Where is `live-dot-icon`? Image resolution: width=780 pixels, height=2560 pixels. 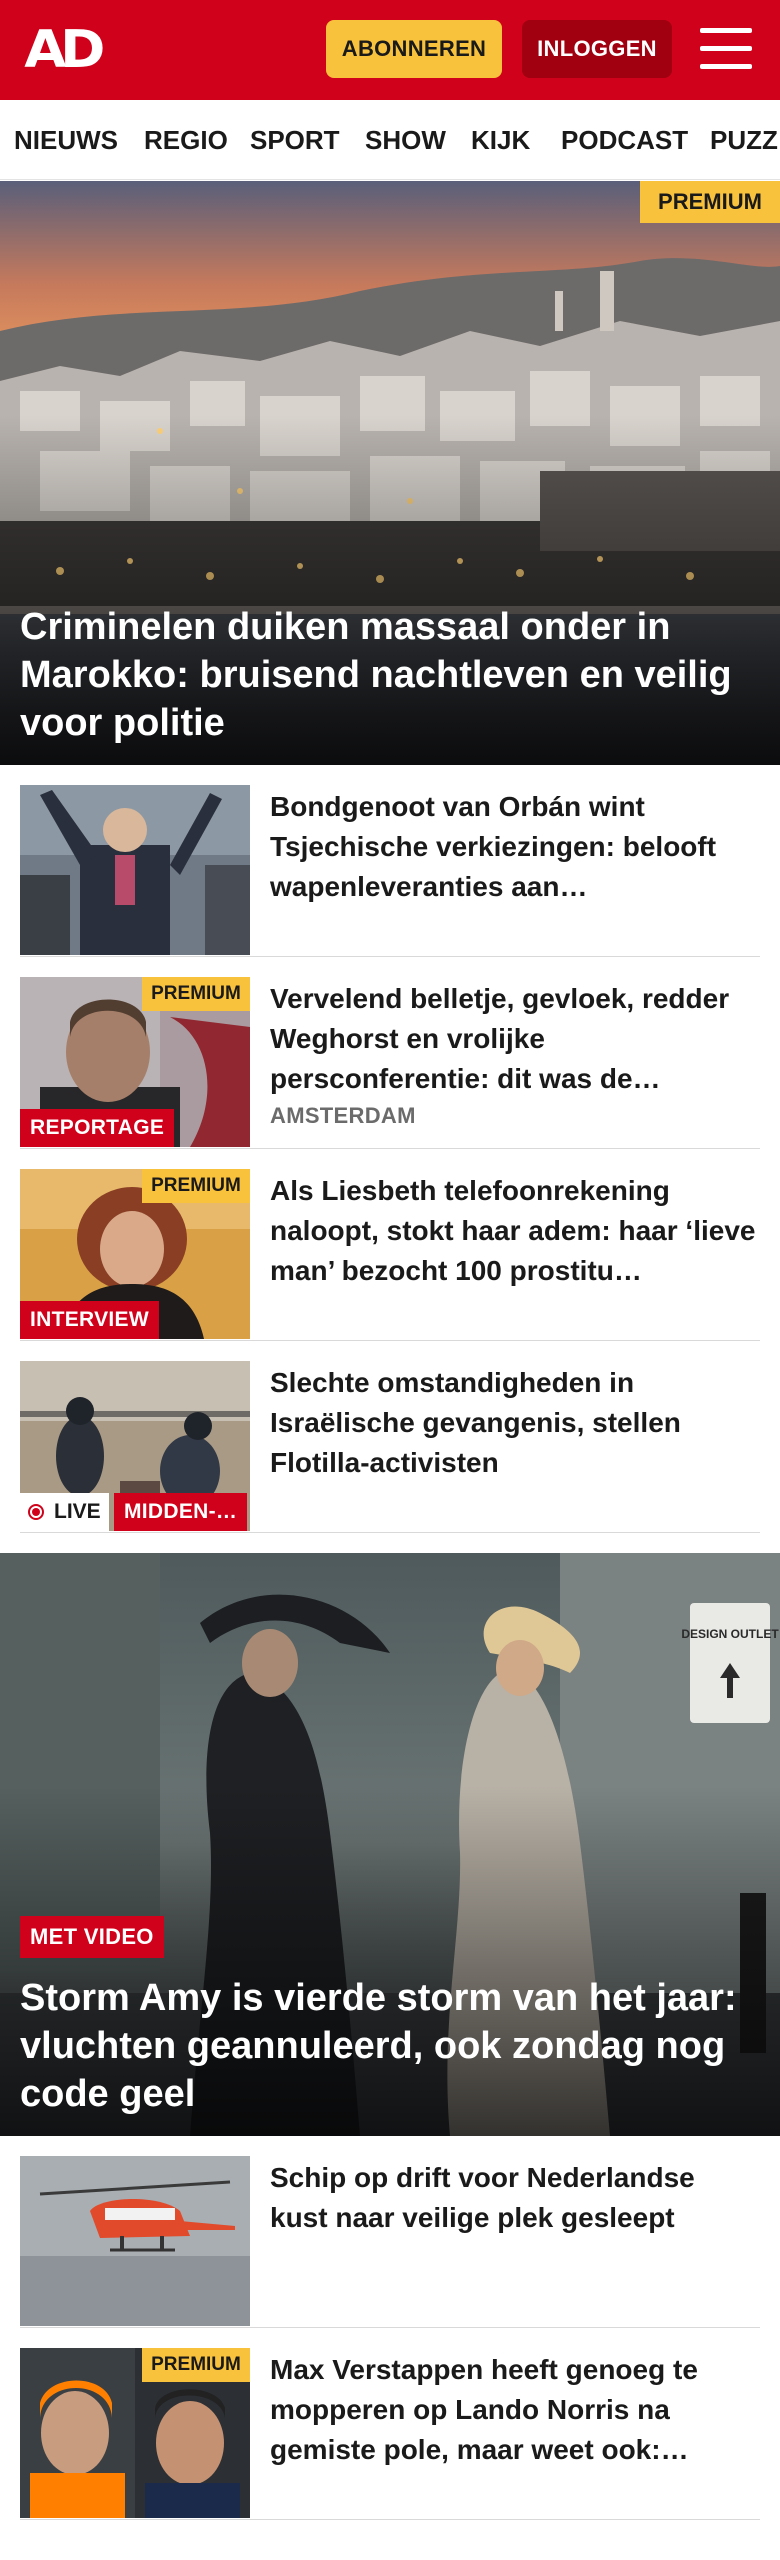 live-dot-icon is located at coordinates (36, 1512).